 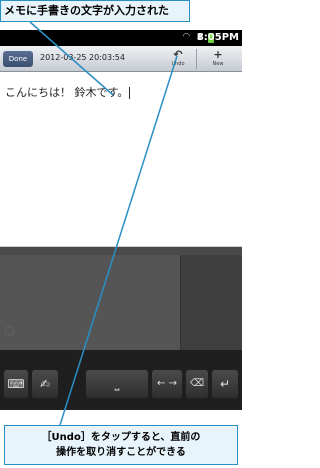 I want to click on done-button: Done, so click(x=18, y=59).